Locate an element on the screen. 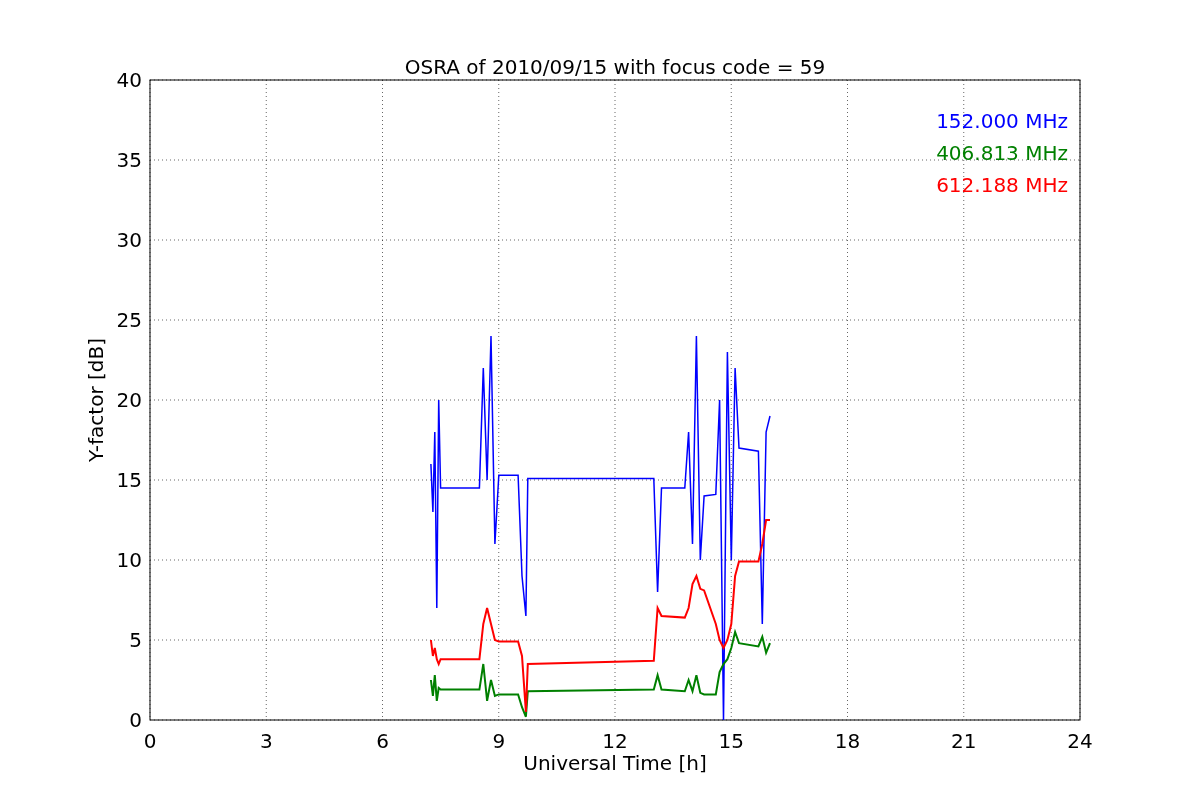  y-tick-label: 5 is located at coordinates (135, 640).